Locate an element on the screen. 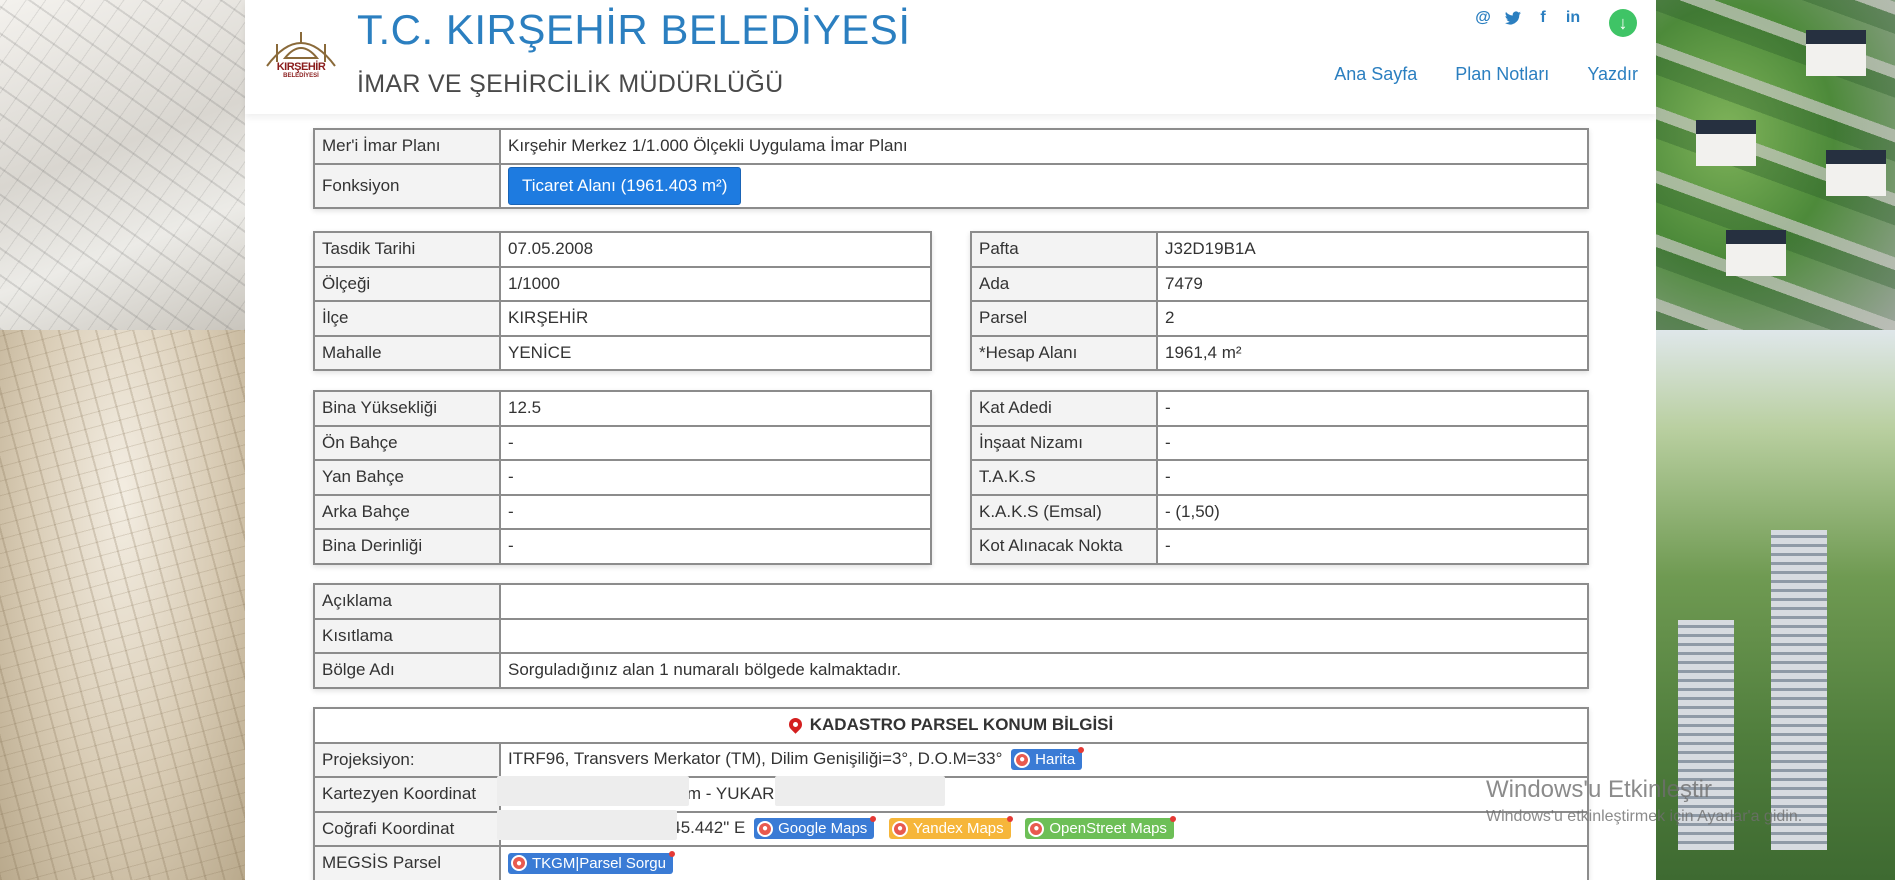  social-links: @ f in is located at coordinates (1528, 18).